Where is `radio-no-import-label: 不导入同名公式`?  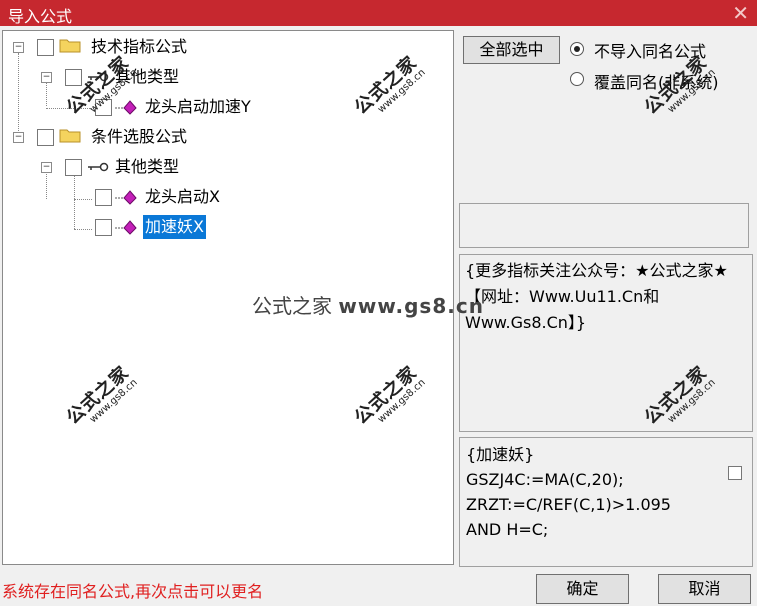 radio-no-import-label: 不导入同名公式 is located at coordinates (650, 50).